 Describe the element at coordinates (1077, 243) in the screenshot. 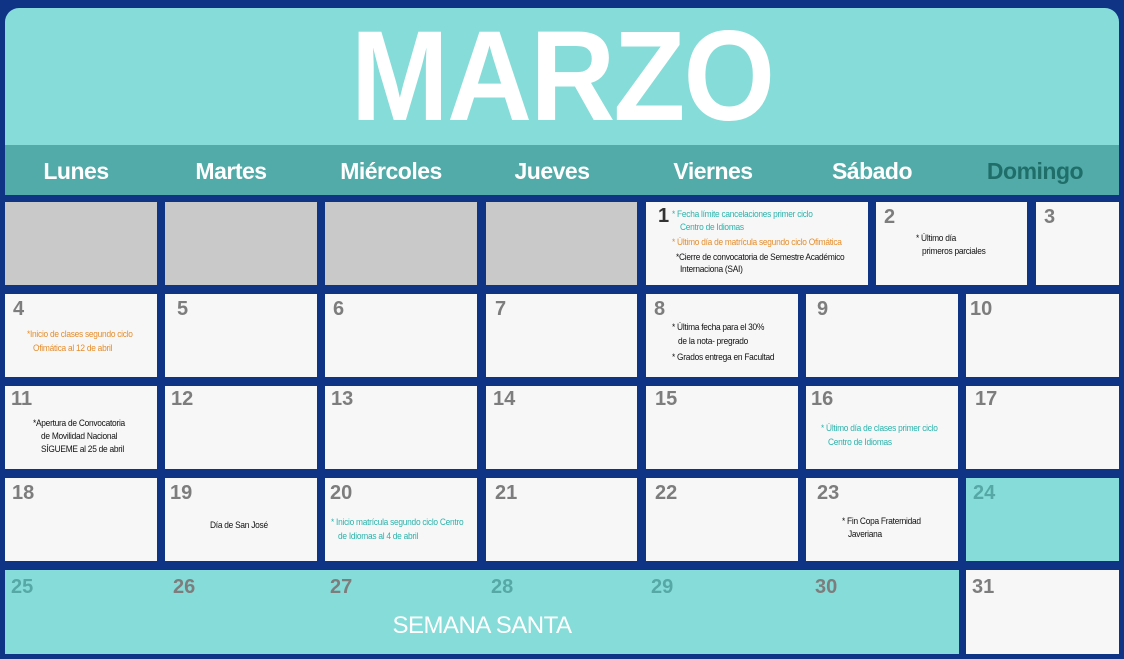

I see `day-cell-3: 3` at that location.